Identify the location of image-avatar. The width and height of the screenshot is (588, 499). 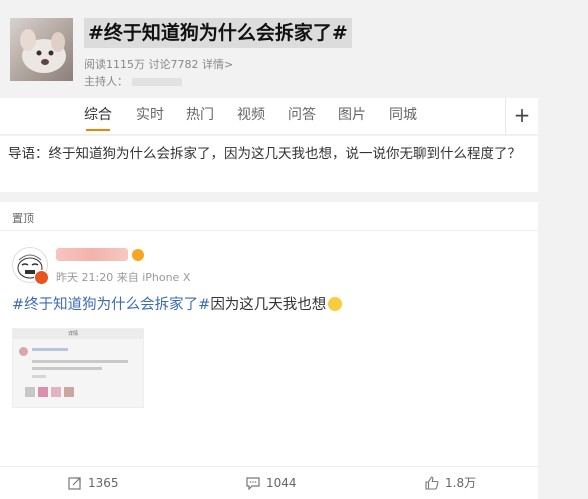
(23, 351).